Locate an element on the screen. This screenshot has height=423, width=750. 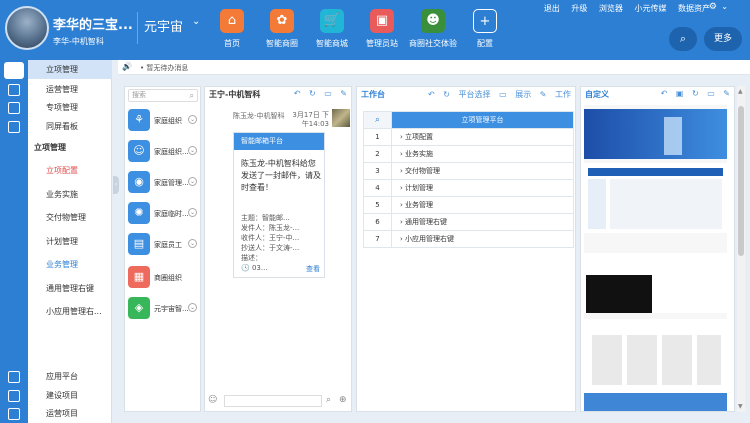
browser-link: 浏览器 is located at coordinates (611, 8).